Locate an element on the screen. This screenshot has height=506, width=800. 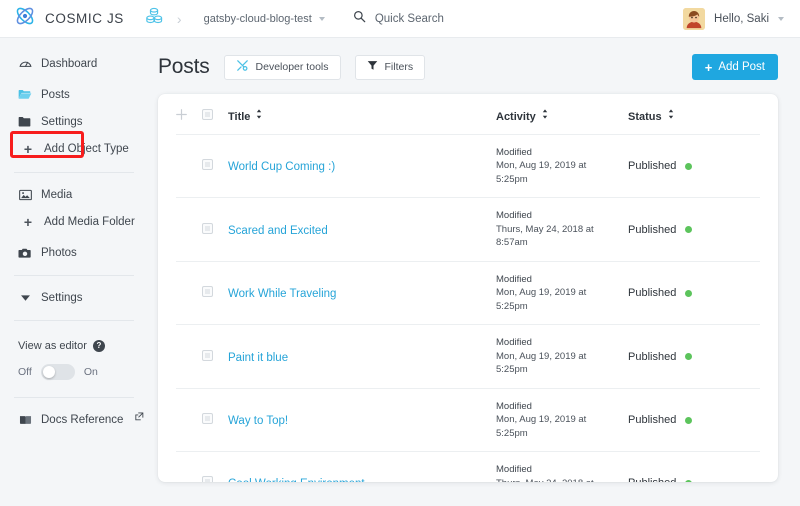
sidebar-item-settings: Settings is located at coordinates (74, 298).